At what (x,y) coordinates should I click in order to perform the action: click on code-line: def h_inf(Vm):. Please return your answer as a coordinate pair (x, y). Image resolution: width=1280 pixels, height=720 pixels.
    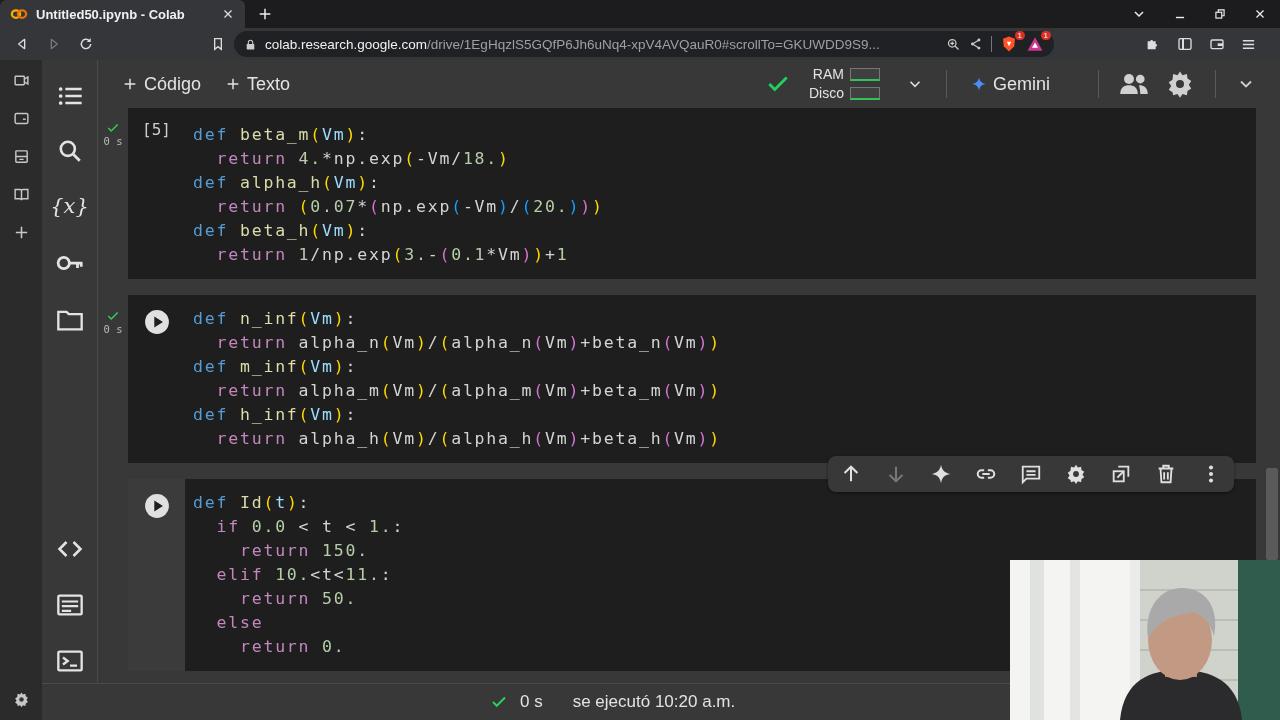
    Looking at the image, I should click on (276, 415).